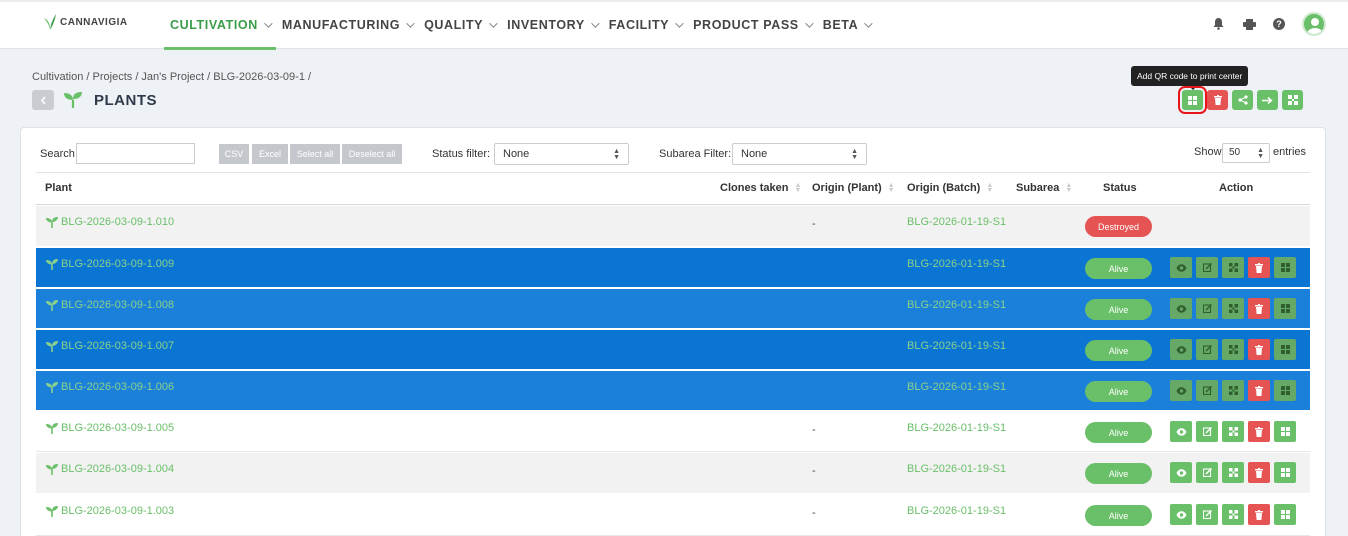 This screenshot has height=536, width=1348. Describe the element at coordinates (234, 154) in the screenshot. I see `csv-button: CSV` at that location.